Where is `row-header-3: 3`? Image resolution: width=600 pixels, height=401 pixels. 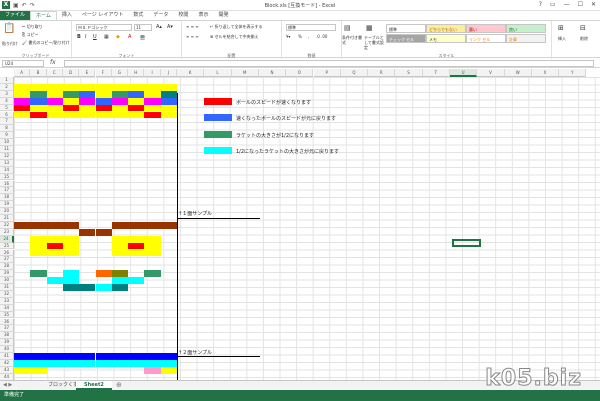 row-header-3: 3 is located at coordinates (7, 94).